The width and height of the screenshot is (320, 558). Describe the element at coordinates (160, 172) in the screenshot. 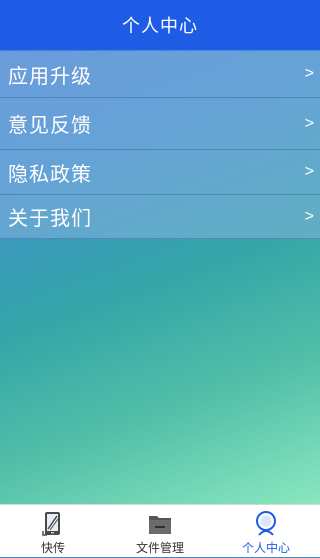

I see `menu-item-privacy-policy: 隐私政策 >` at that location.